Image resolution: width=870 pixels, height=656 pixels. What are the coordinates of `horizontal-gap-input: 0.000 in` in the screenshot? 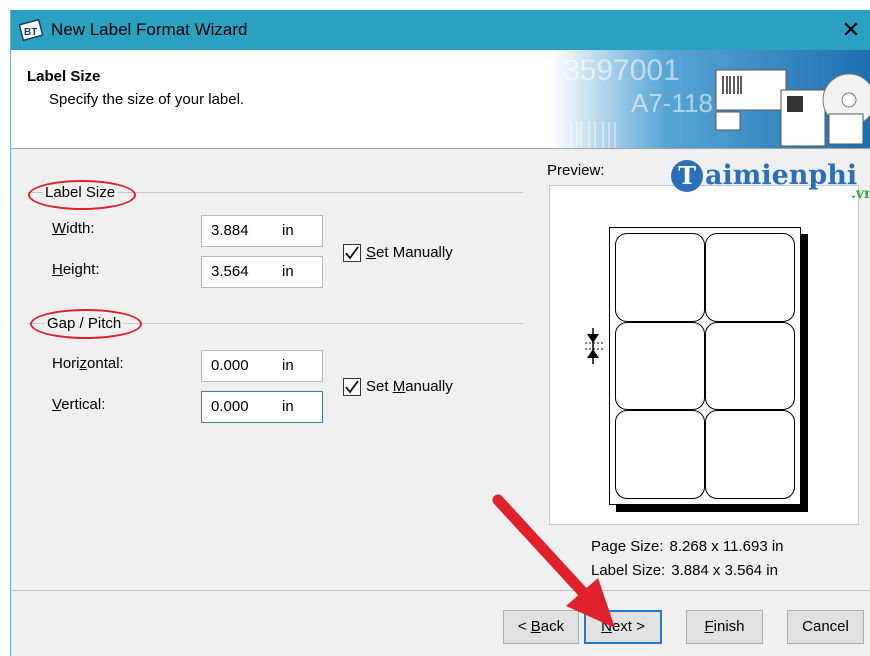 It's located at (262, 366).